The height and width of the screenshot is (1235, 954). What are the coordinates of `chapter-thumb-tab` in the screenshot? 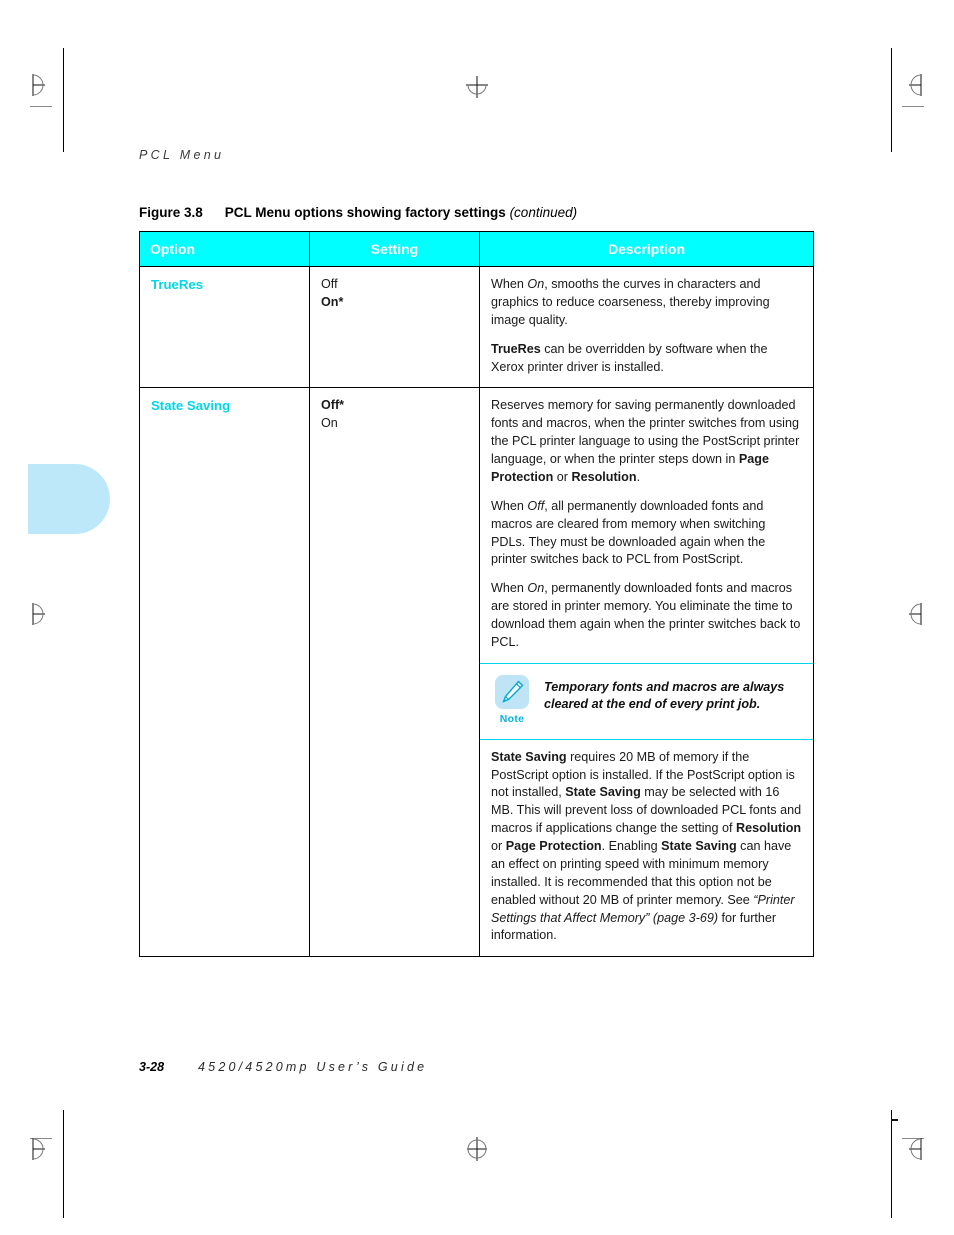 It's located at (69, 499).